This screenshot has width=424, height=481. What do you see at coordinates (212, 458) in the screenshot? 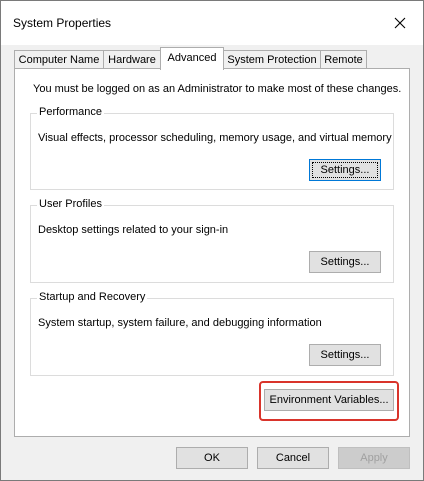
I see `ok-button: OK` at bounding box center [212, 458].